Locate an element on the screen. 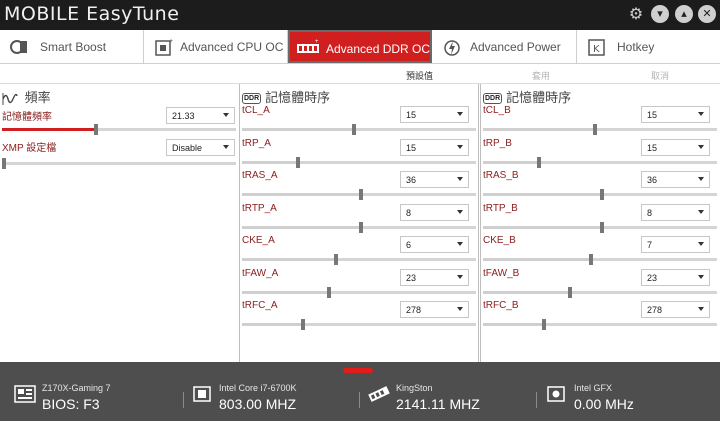 This screenshot has height=421, width=720. tab-advanced-ddr-oc: + Advanced DDR OC is located at coordinates (360, 46).